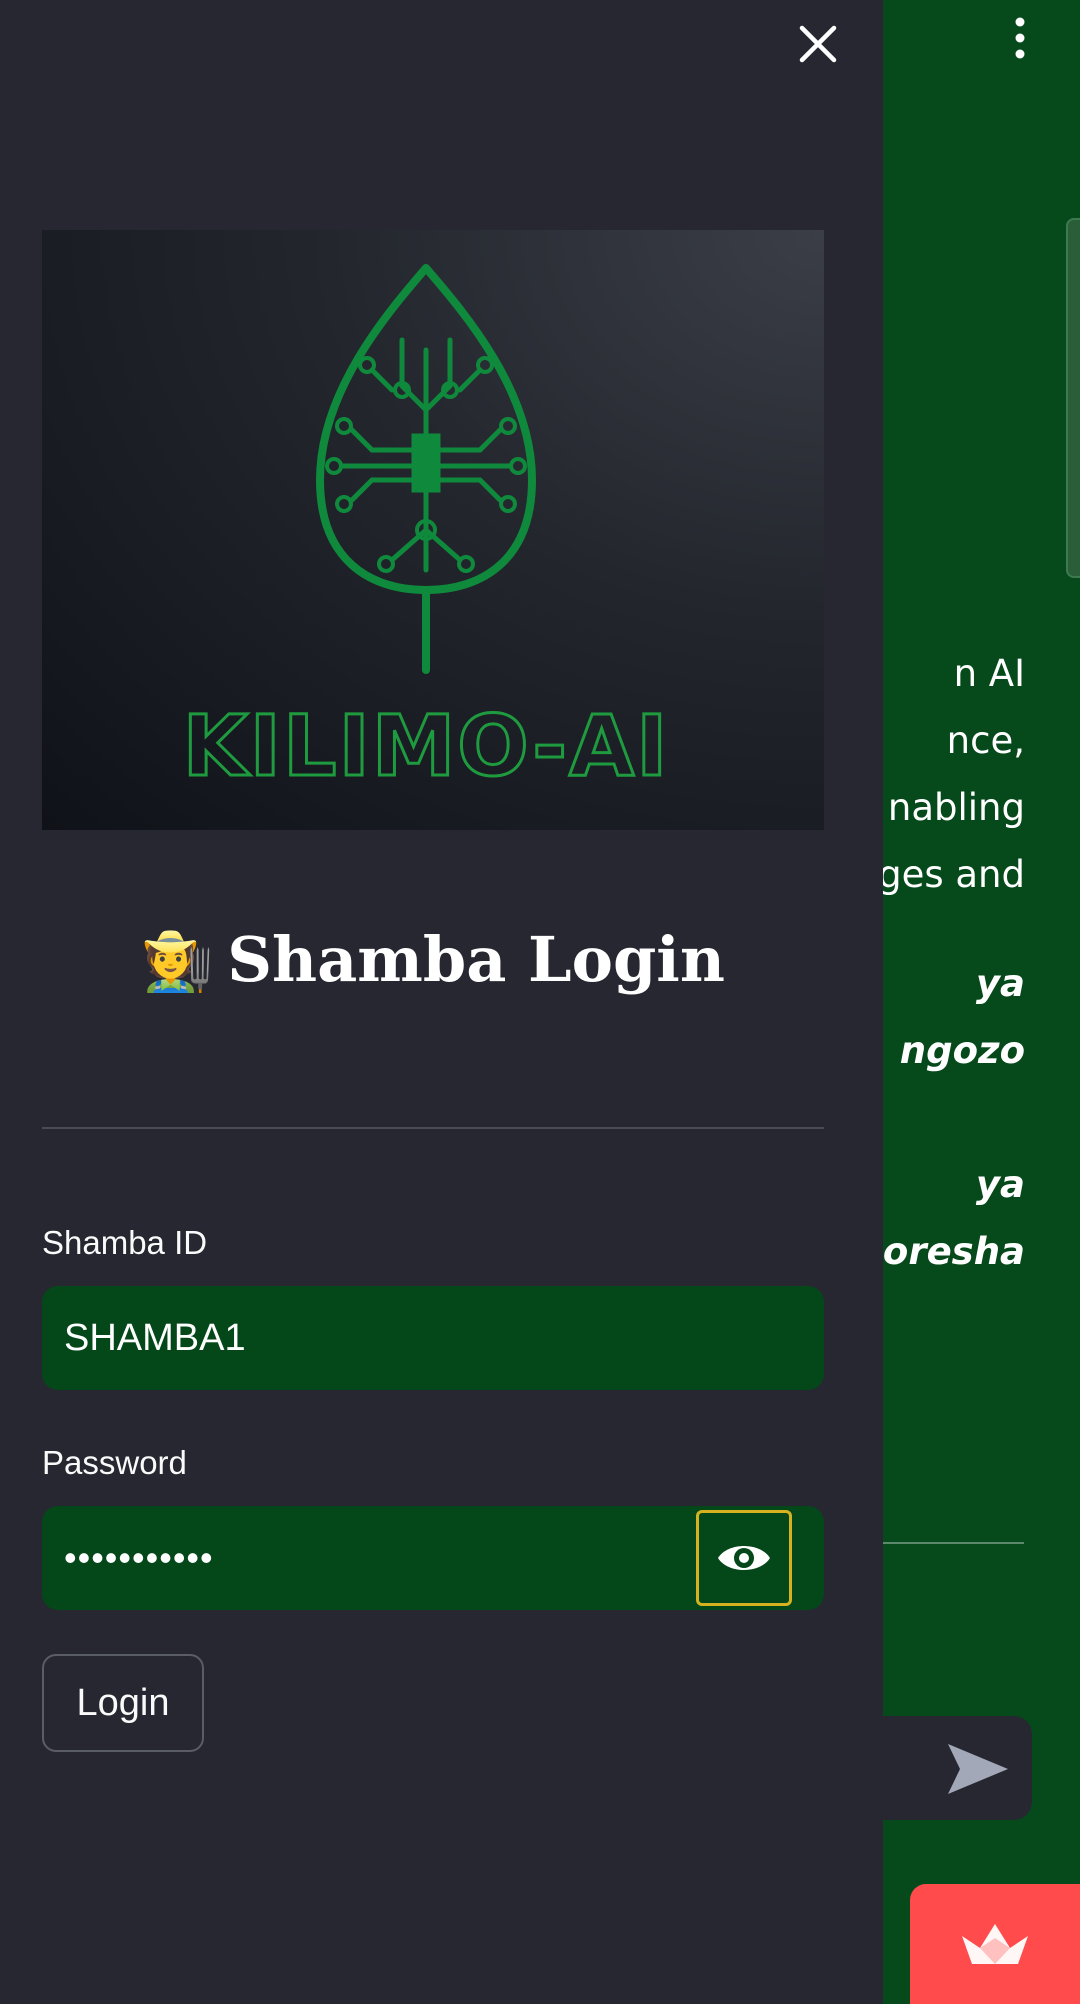 The height and width of the screenshot is (2004, 1080). I want to click on shamba-id-field: SHAMBA1, so click(433, 1338).